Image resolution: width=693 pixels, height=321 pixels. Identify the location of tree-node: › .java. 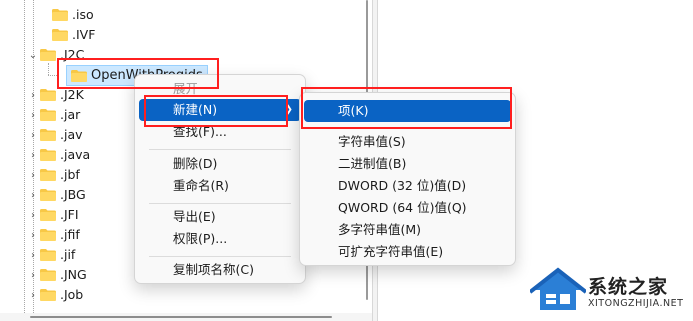
(61, 155).